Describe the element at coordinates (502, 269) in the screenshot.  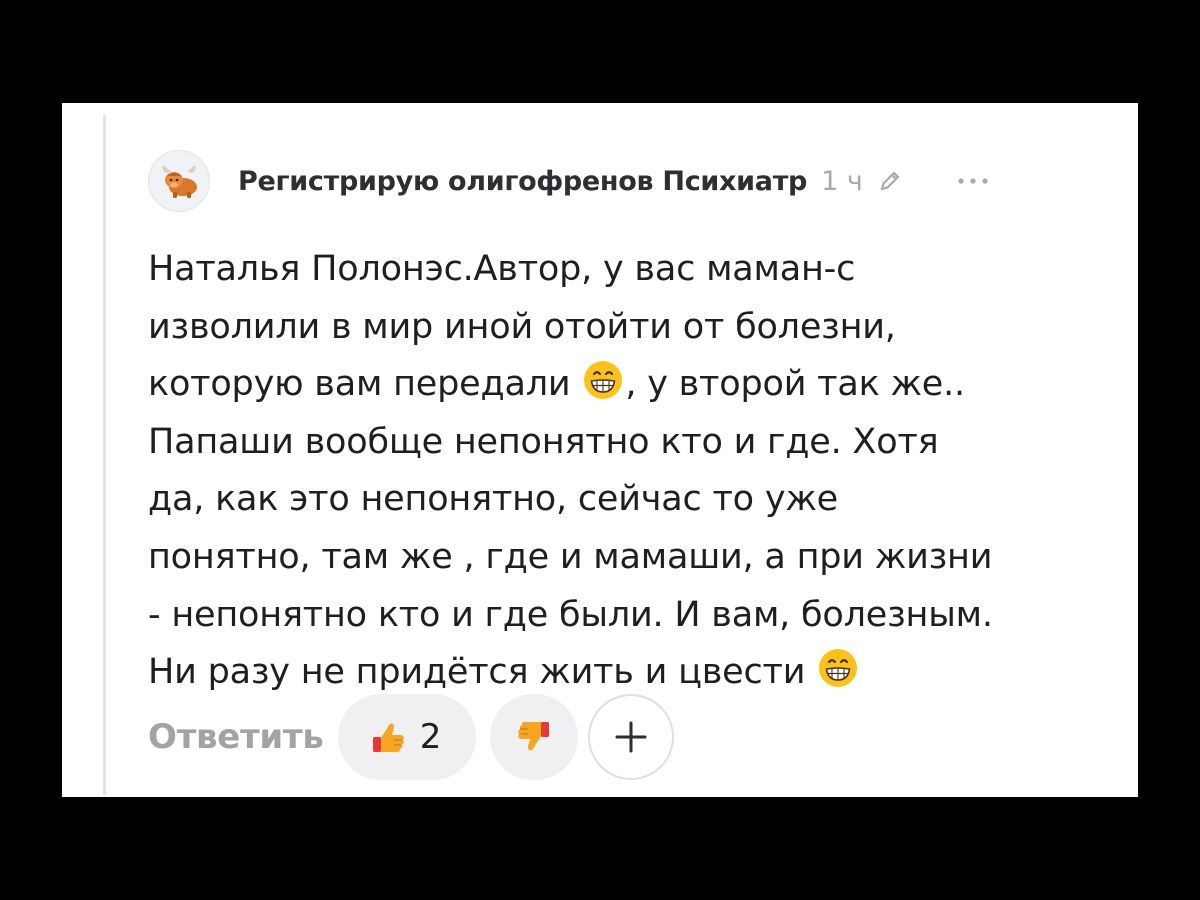
I see `comment-text-segment: Наталья Полонэс.Автор, у вас маман-с` at that location.